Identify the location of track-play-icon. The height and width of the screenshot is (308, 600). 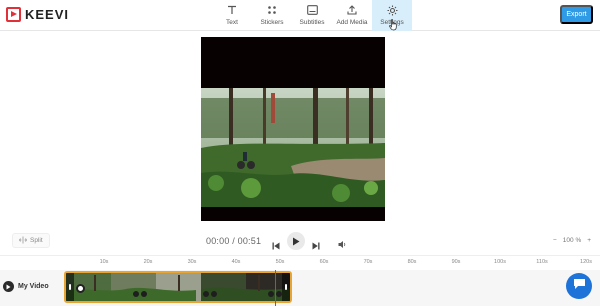
(8, 286).